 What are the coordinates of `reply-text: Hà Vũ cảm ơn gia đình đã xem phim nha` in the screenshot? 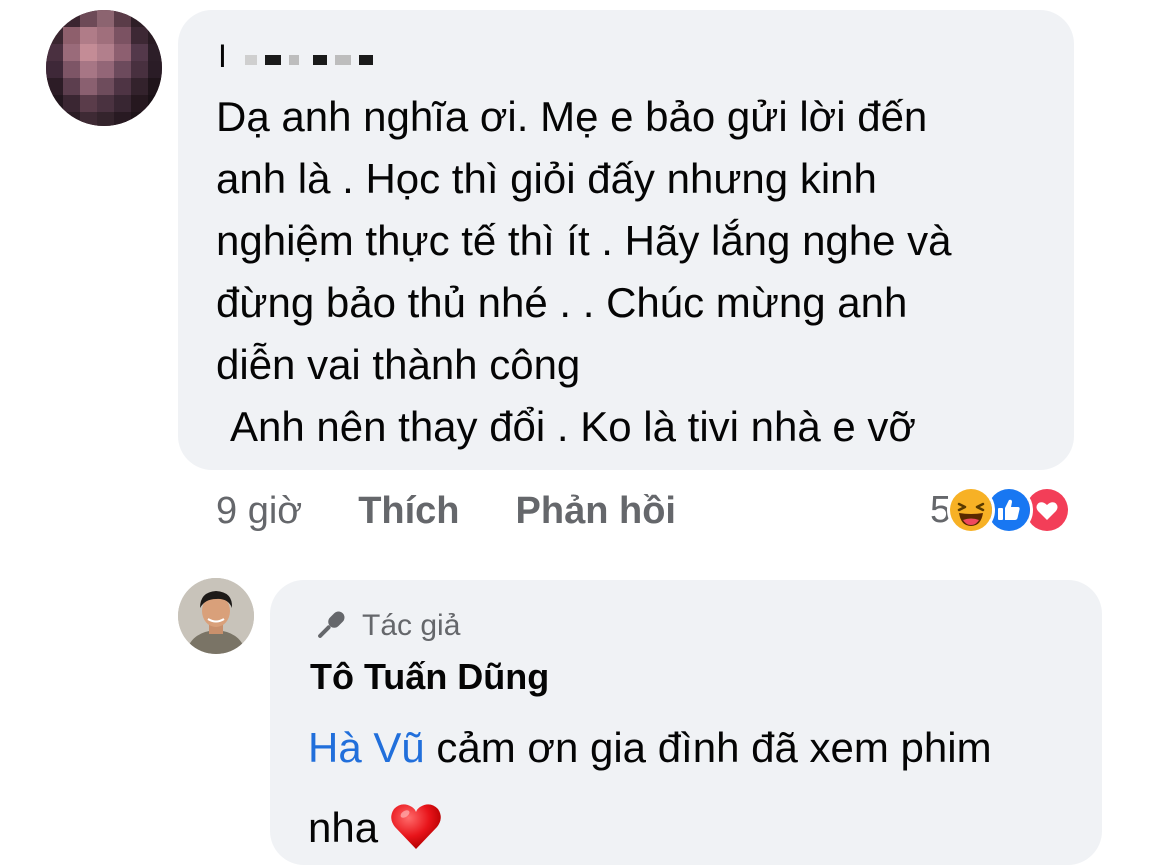 It's located at (698, 786).